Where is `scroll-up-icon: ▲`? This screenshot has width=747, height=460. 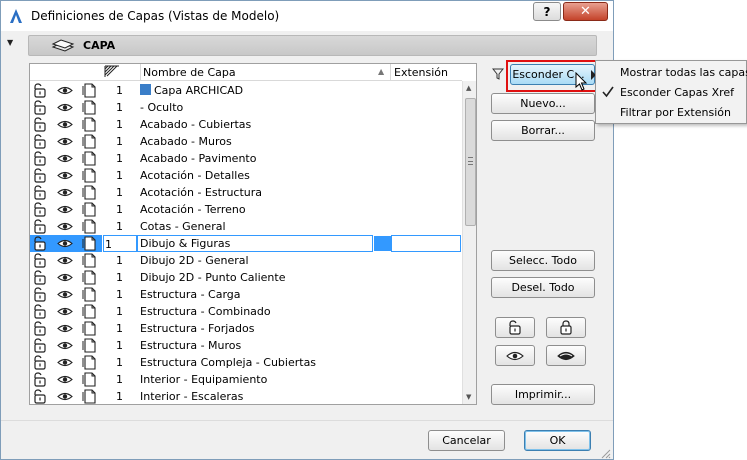
scroll-up-icon: ▲ is located at coordinates (468, 88).